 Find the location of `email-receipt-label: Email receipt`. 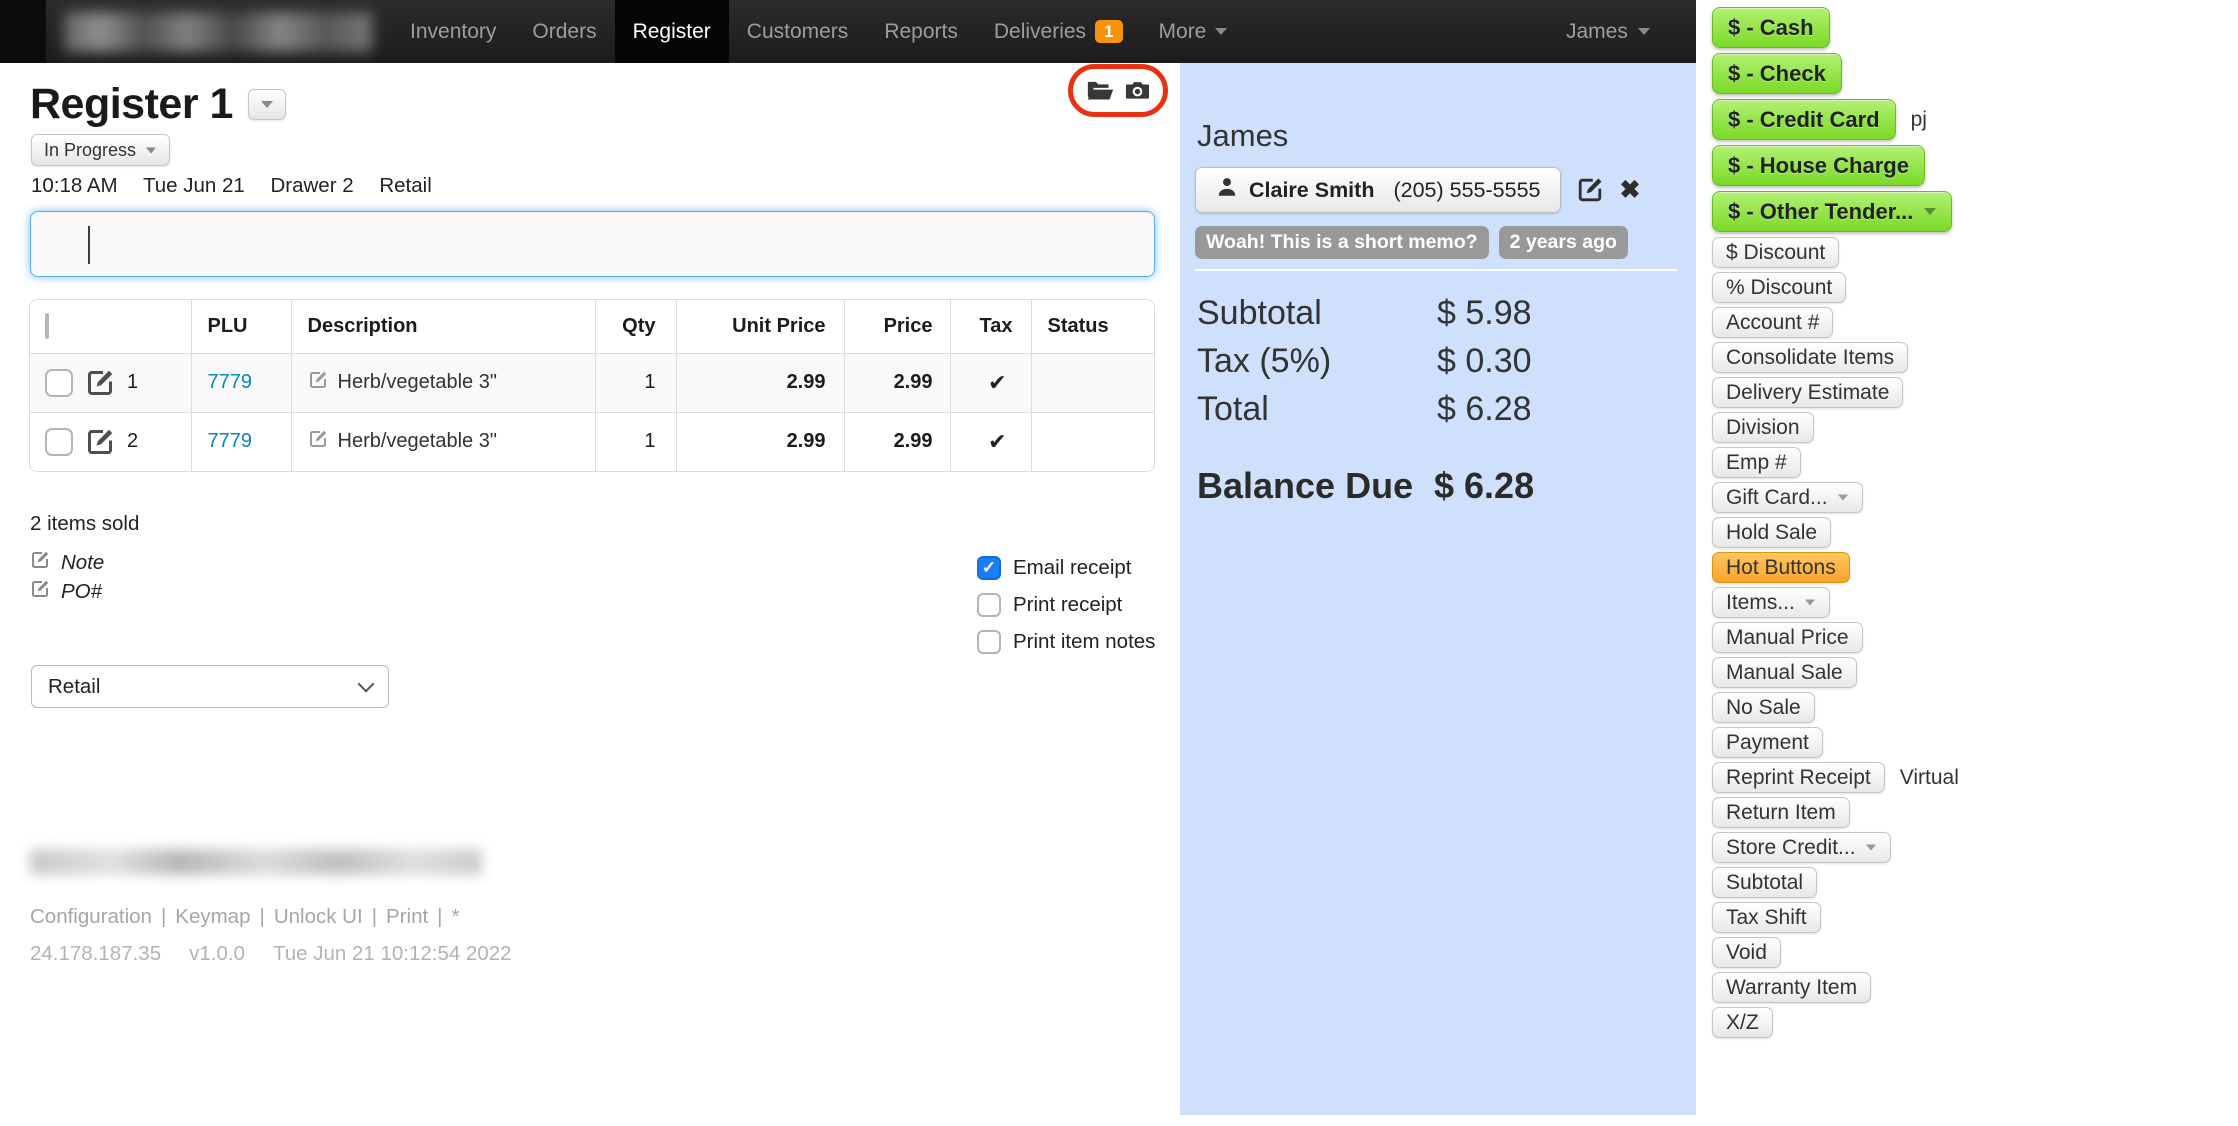

email-receipt-label: Email receipt is located at coordinates (1072, 567).